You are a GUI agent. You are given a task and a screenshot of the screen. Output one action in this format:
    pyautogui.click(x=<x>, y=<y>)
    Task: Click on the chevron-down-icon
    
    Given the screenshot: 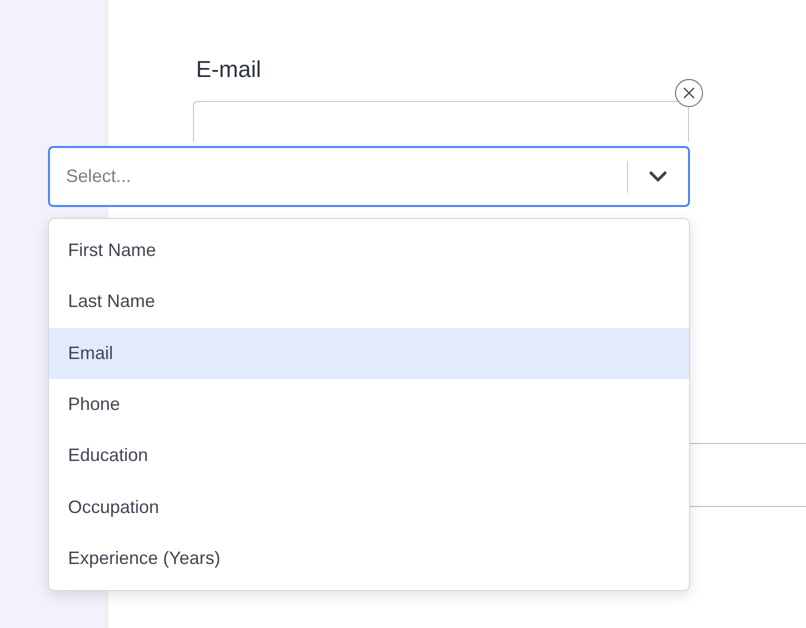 What is the action you would take?
    pyautogui.click(x=658, y=176)
    